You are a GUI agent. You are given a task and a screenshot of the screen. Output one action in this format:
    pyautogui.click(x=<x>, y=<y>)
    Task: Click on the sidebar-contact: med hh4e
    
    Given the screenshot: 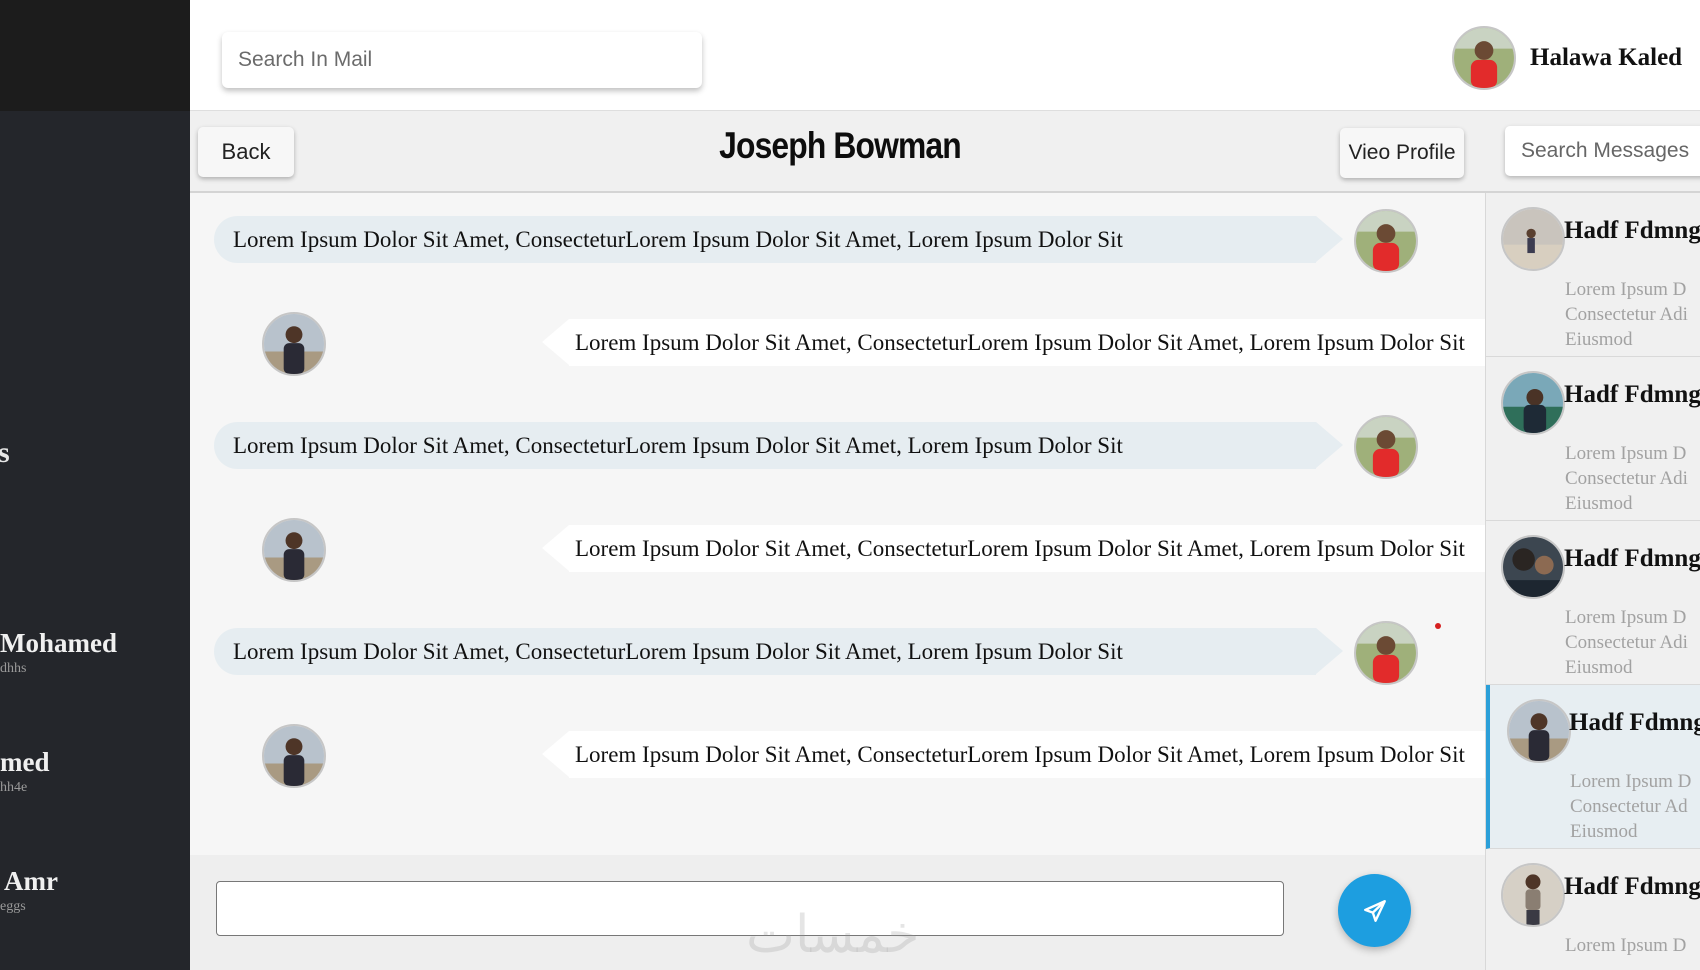 What is the action you would take?
    pyautogui.click(x=25, y=771)
    